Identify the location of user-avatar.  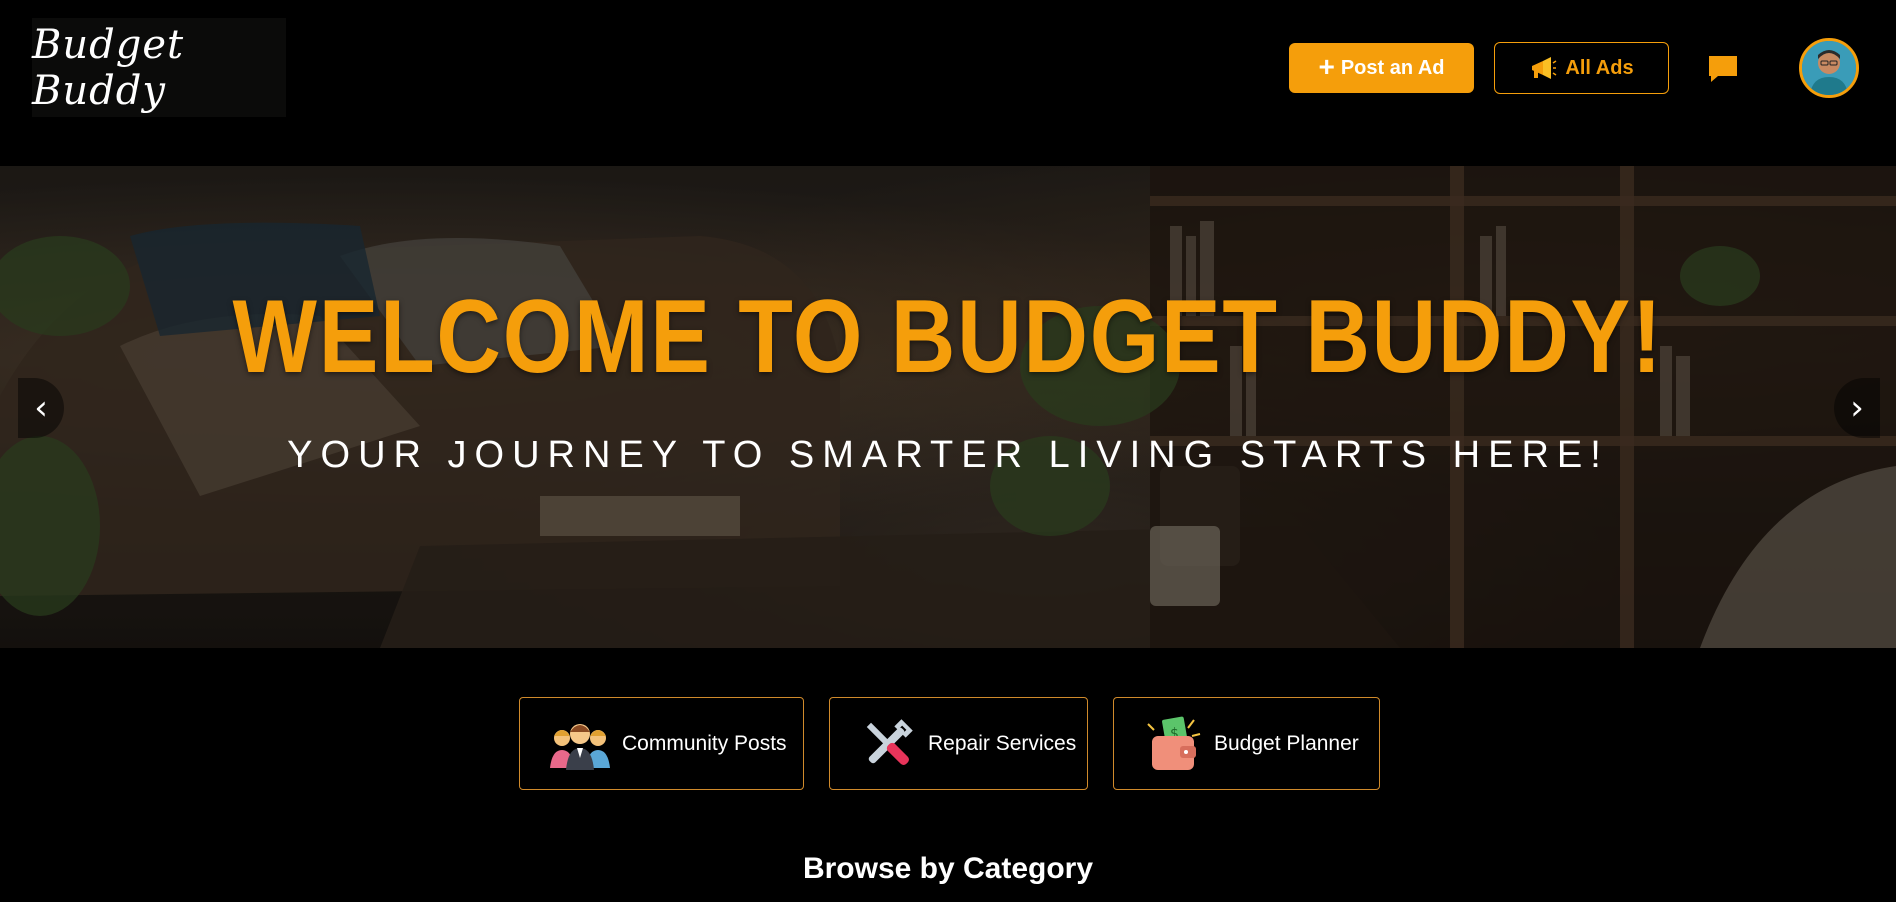
(1829, 68).